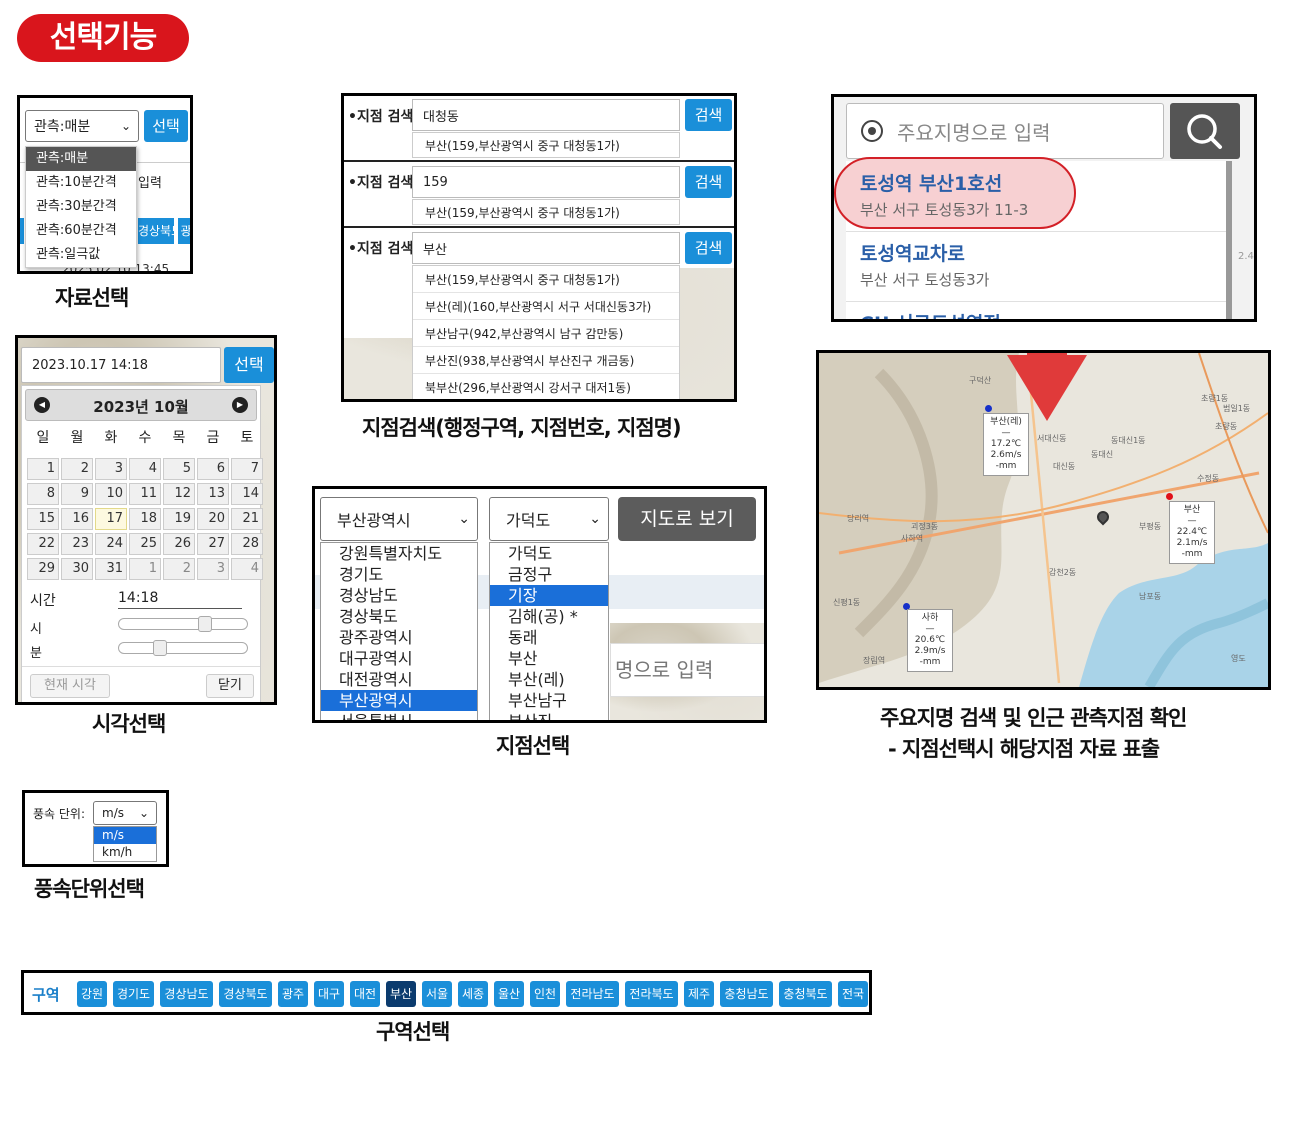  Describe the element at coordinates (81, 231) in the screenshot. I see `data-option: 관측:60분간격` at that location.